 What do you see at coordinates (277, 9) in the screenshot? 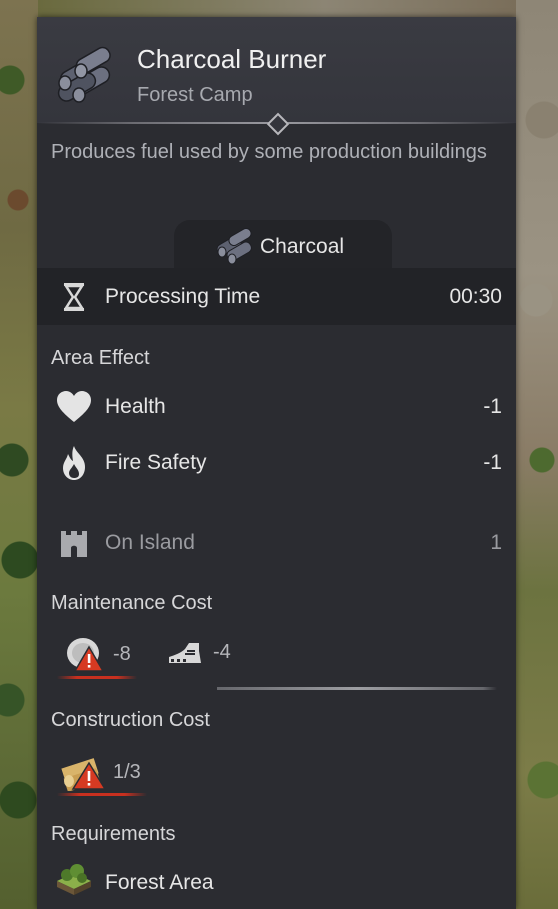
I see `game-map-background-top` at bounding box center [277, 9].